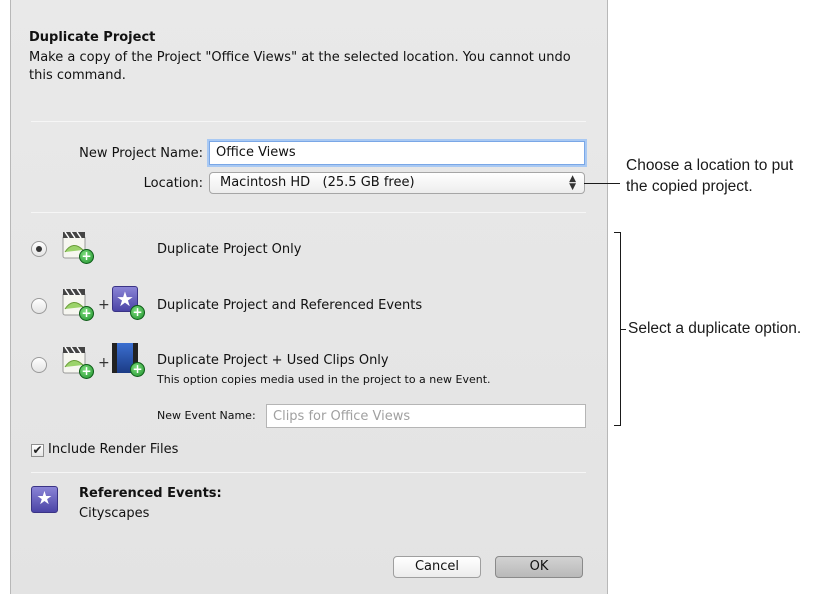 This screenshot has width=838, height=594. What do you see at coordinates (572, 183) in the screenshot?
I see `popup-arrows-icon: ▲ ▼` at bounding box center [572, 183].